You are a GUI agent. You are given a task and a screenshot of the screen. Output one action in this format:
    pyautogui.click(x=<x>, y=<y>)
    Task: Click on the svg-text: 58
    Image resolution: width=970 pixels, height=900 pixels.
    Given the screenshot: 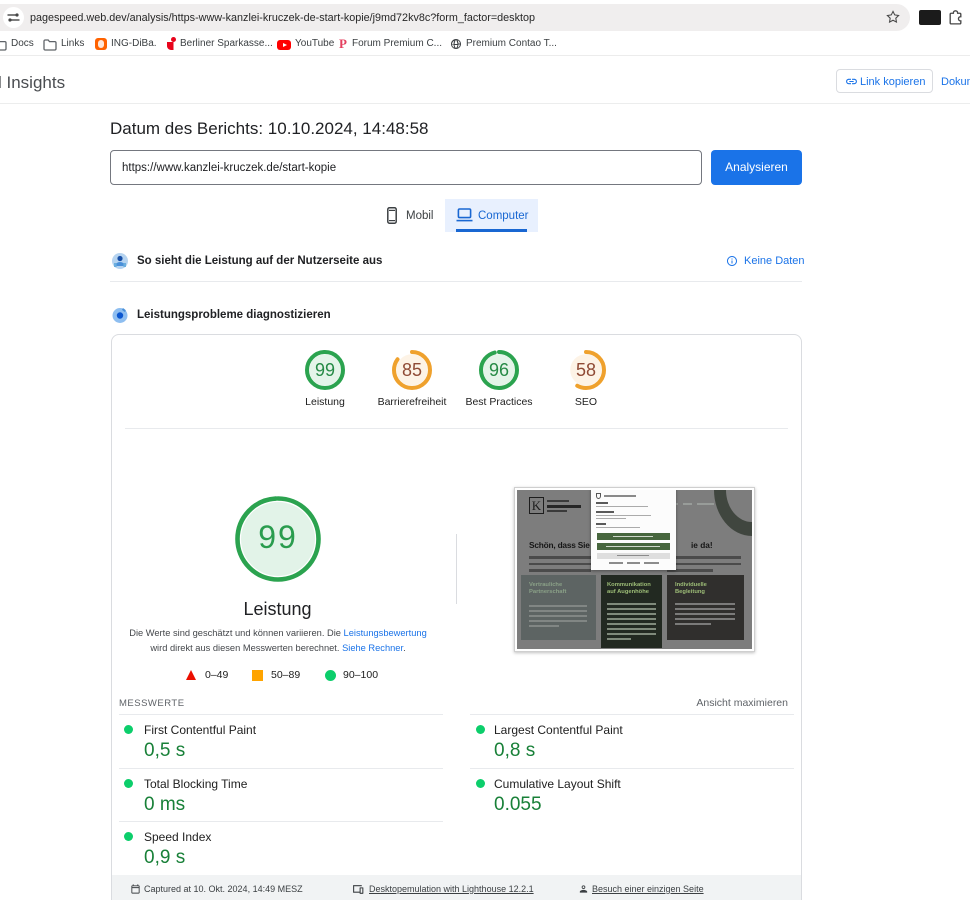 What is the action you would take?
    pyautogui.click(x=586, y=370)
    